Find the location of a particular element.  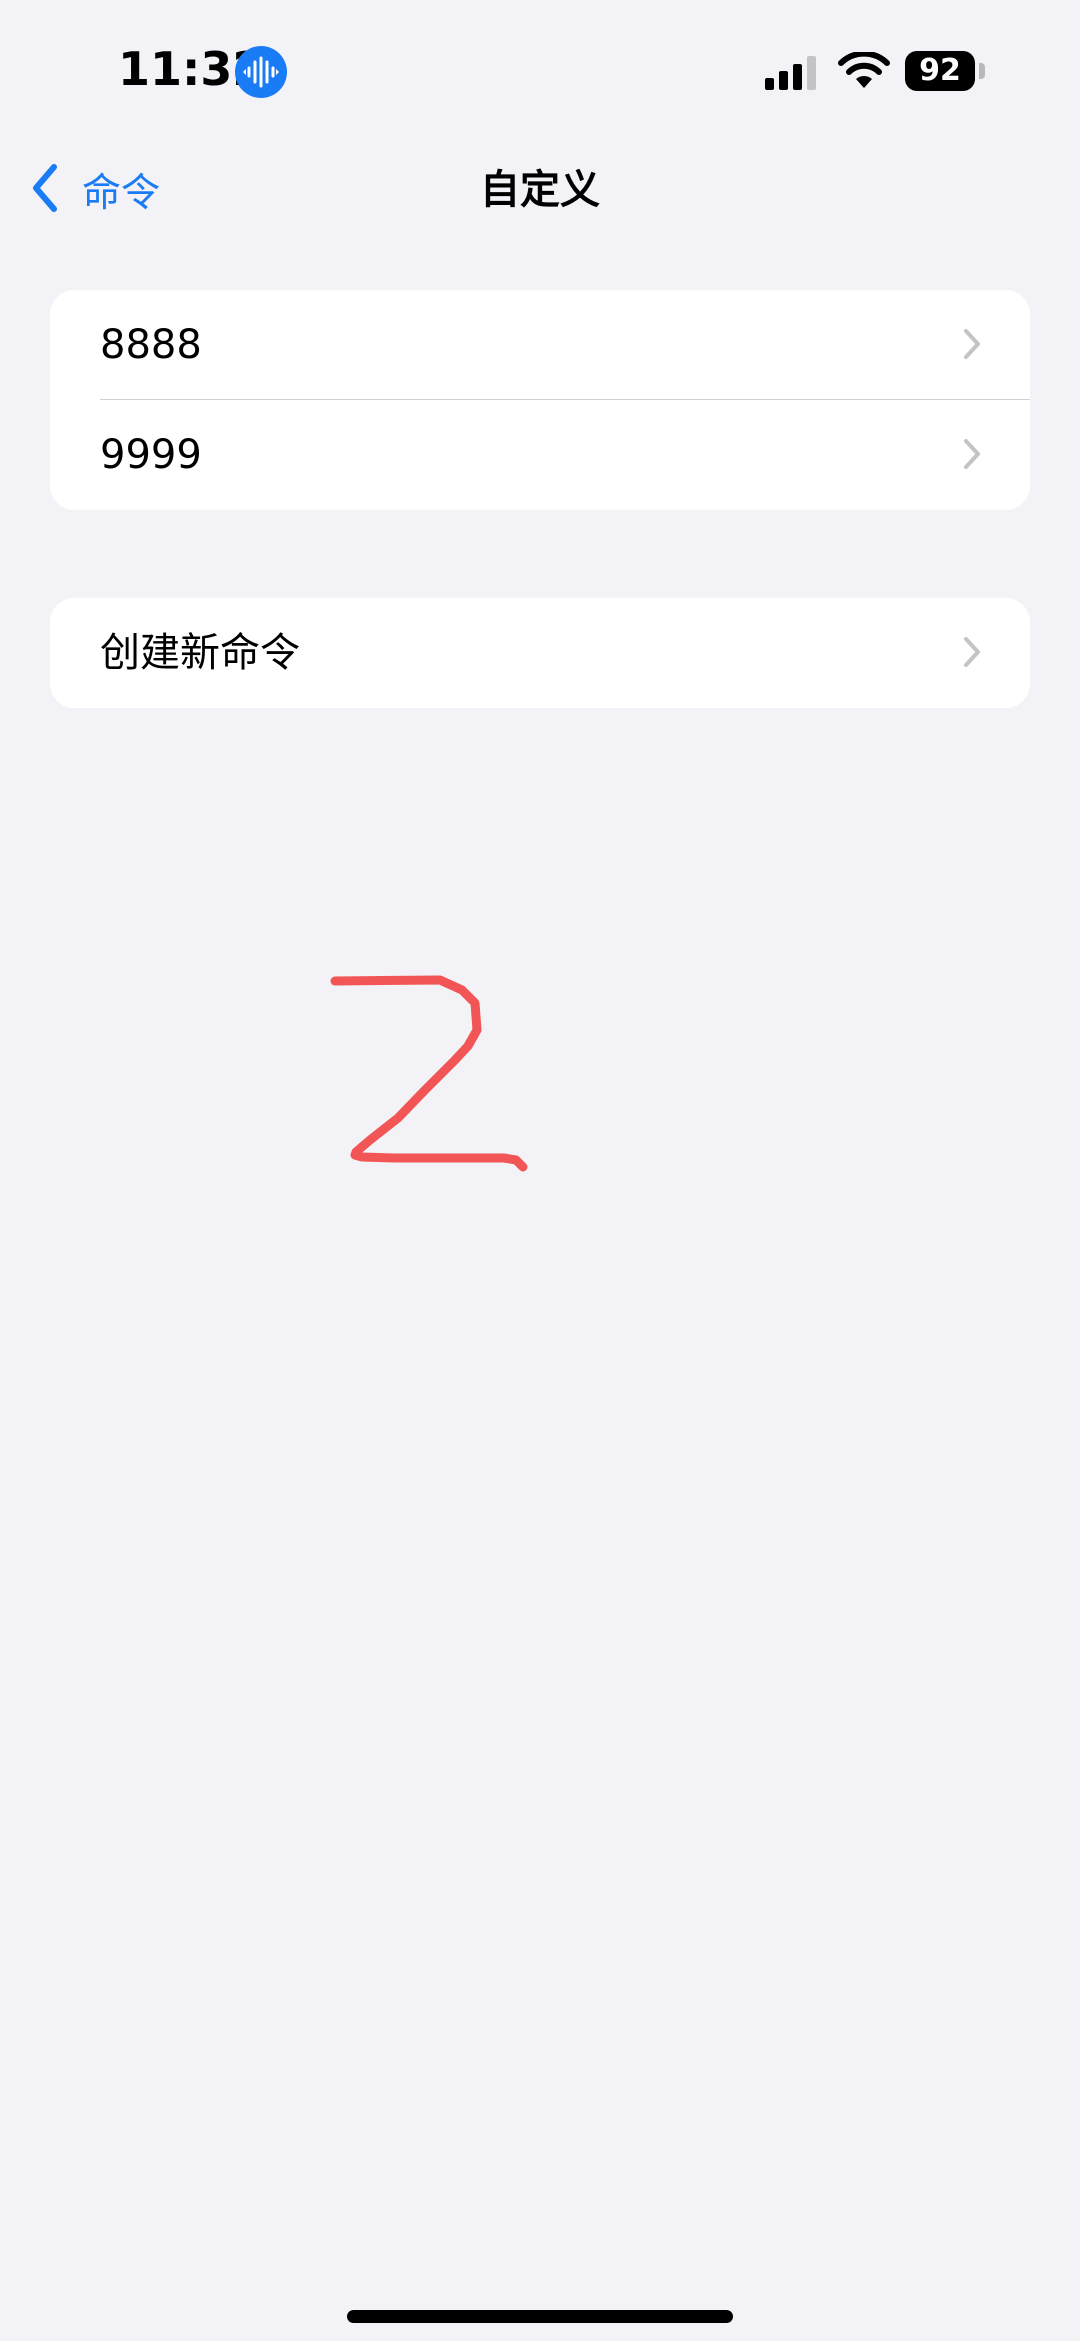

hand-drawn-annotation is located at coordinates (429, 1073).